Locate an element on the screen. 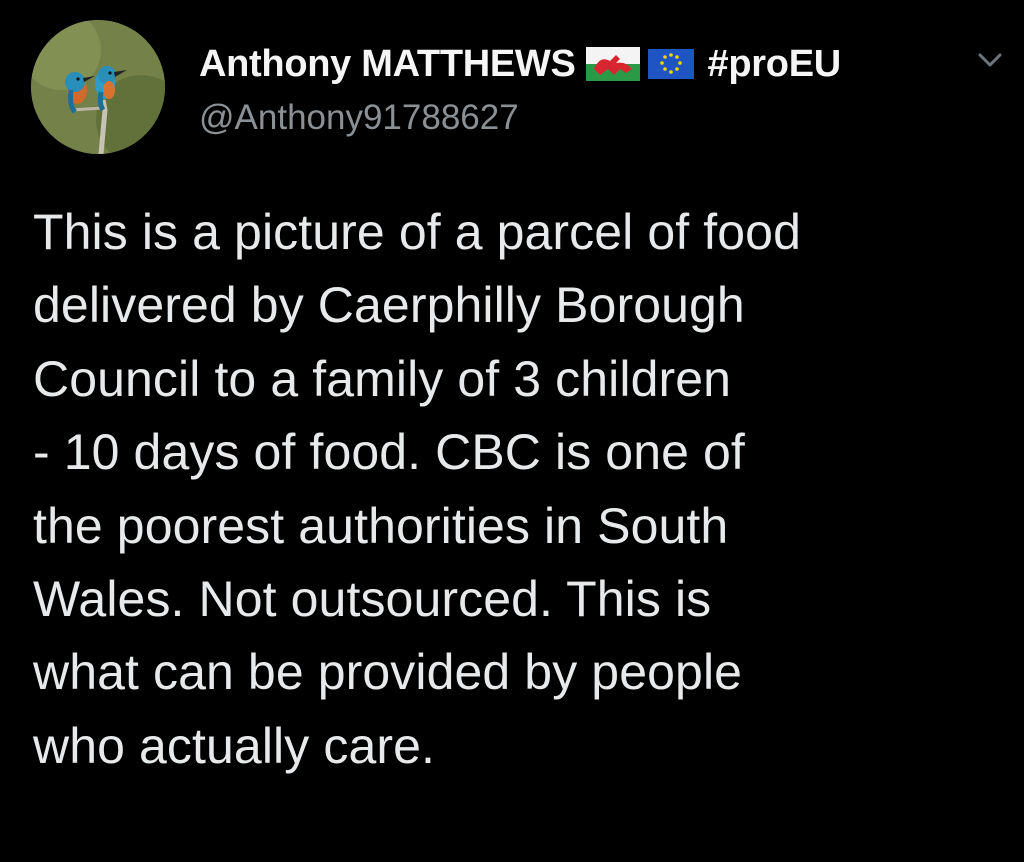  display-name: Anthony MATTHEWS is located at coordinates (387, 64).